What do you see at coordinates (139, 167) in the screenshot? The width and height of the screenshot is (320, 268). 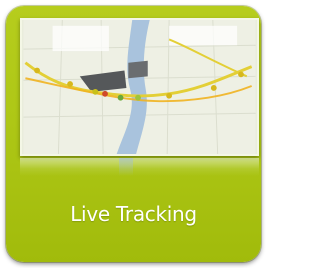 I see `thumbnail-reflection` at bounding box center [139, 167].